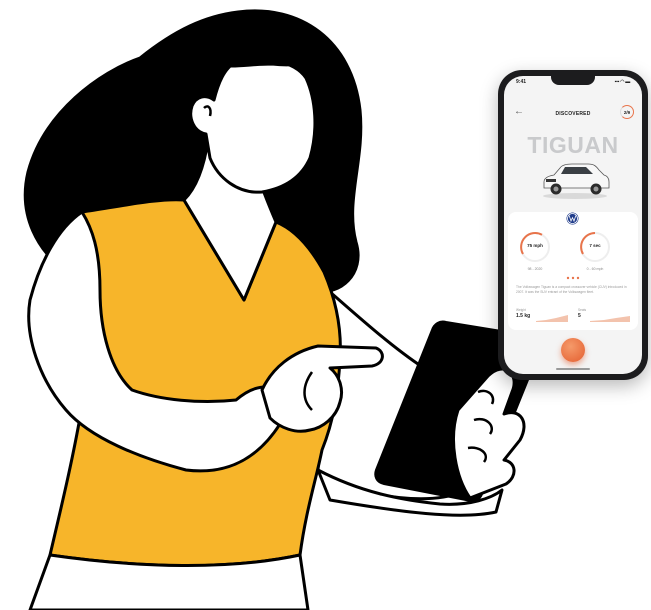  What do you see at coordinates (573, 369) in the screenshot?
I see `home-indicator` at bounding box center [573, 369].